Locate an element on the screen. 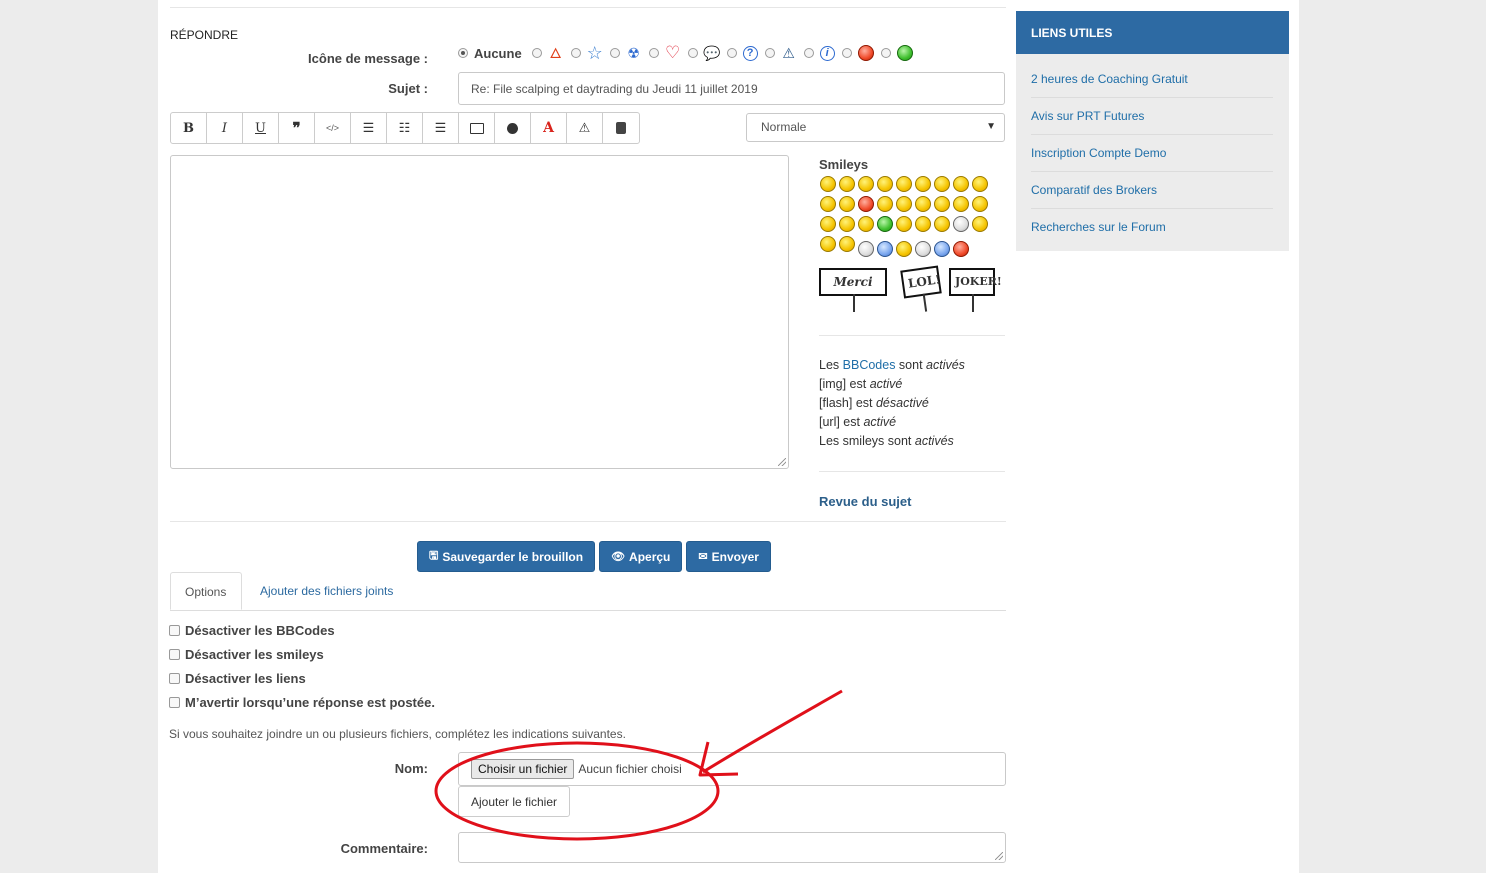  icon-radio-info is located at coordinates (808, 53).